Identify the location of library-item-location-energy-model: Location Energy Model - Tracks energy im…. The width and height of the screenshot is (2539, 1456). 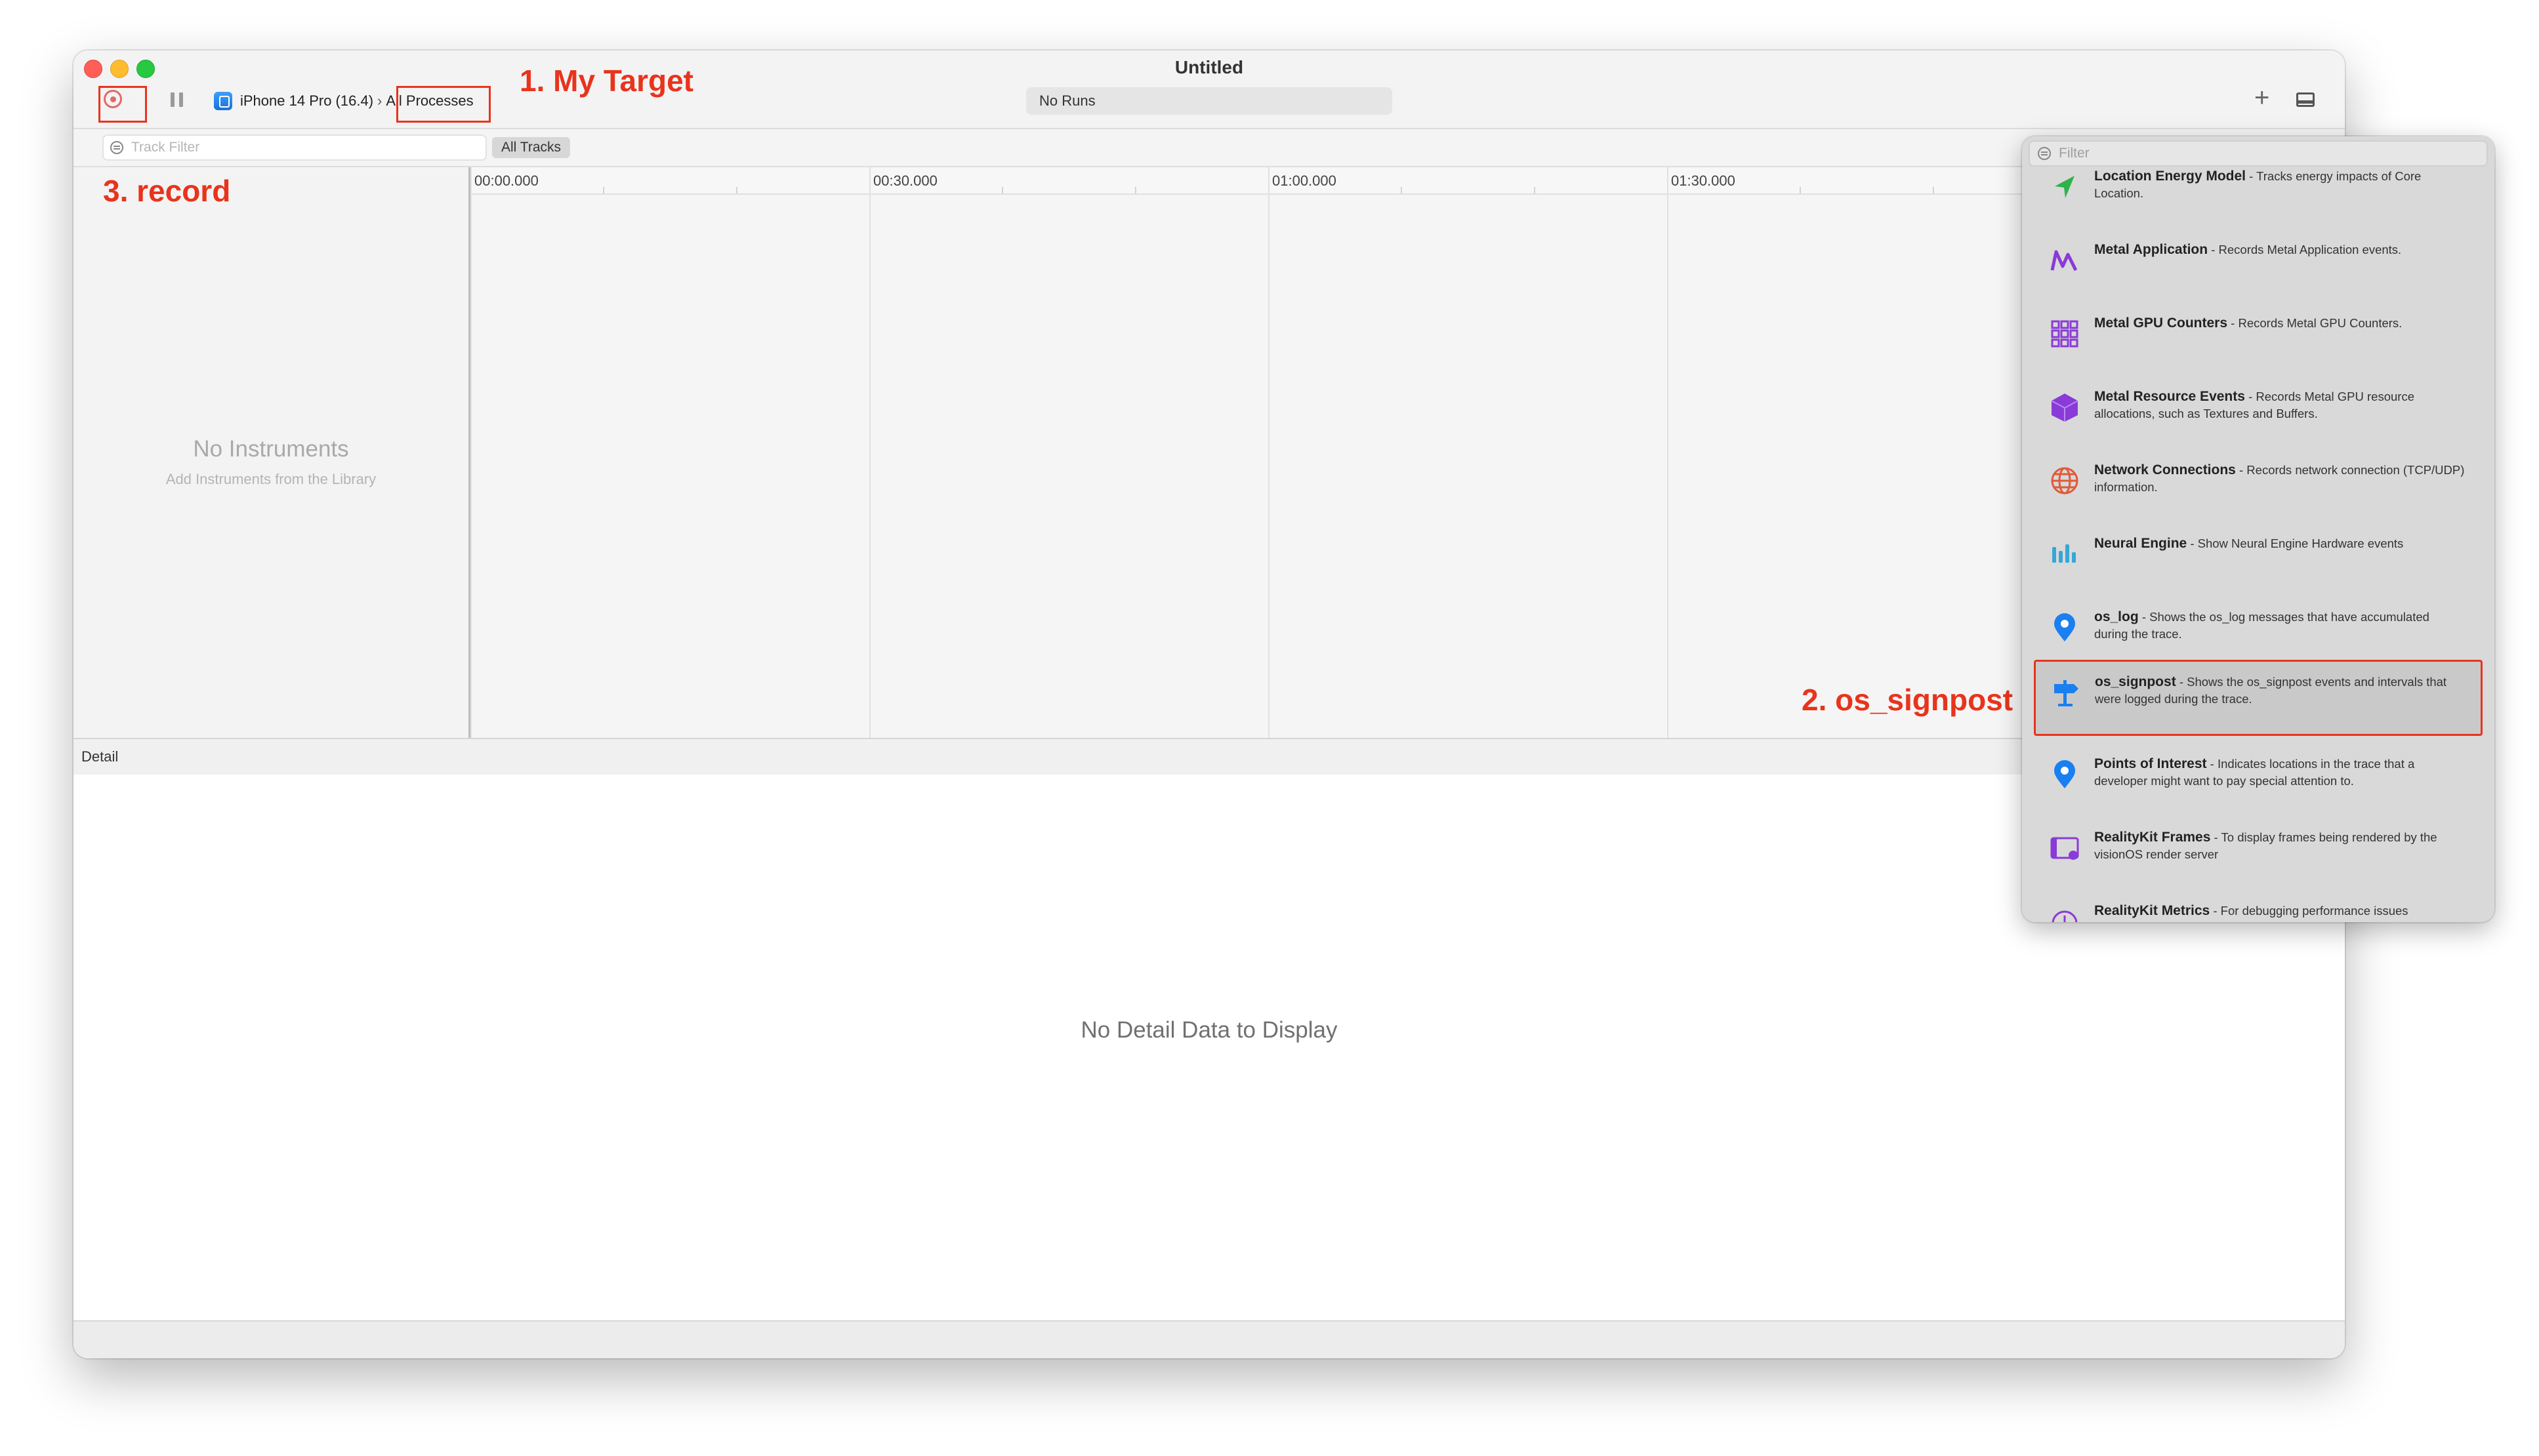
(2258, 192).